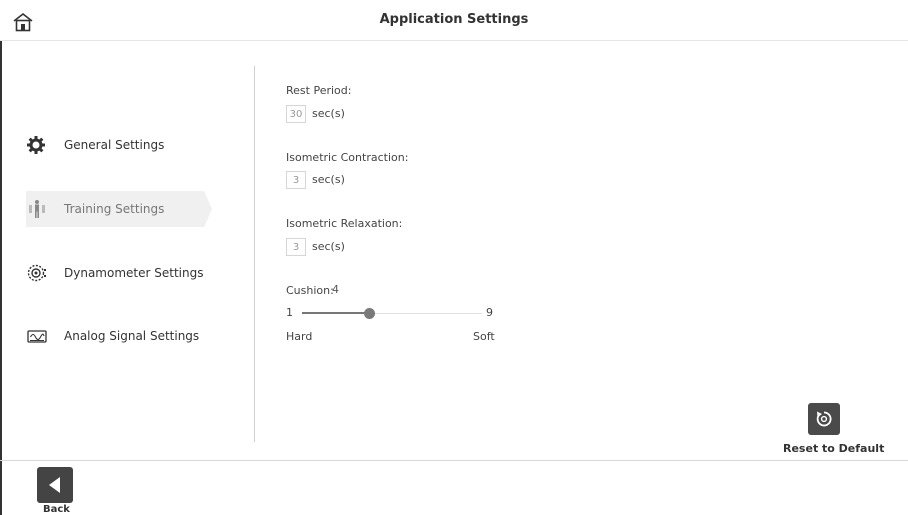  What do you see at coordinates (369, 313) in the screenshot?
I see `cushion-slider-thumb` at bounding box center [369, 313].